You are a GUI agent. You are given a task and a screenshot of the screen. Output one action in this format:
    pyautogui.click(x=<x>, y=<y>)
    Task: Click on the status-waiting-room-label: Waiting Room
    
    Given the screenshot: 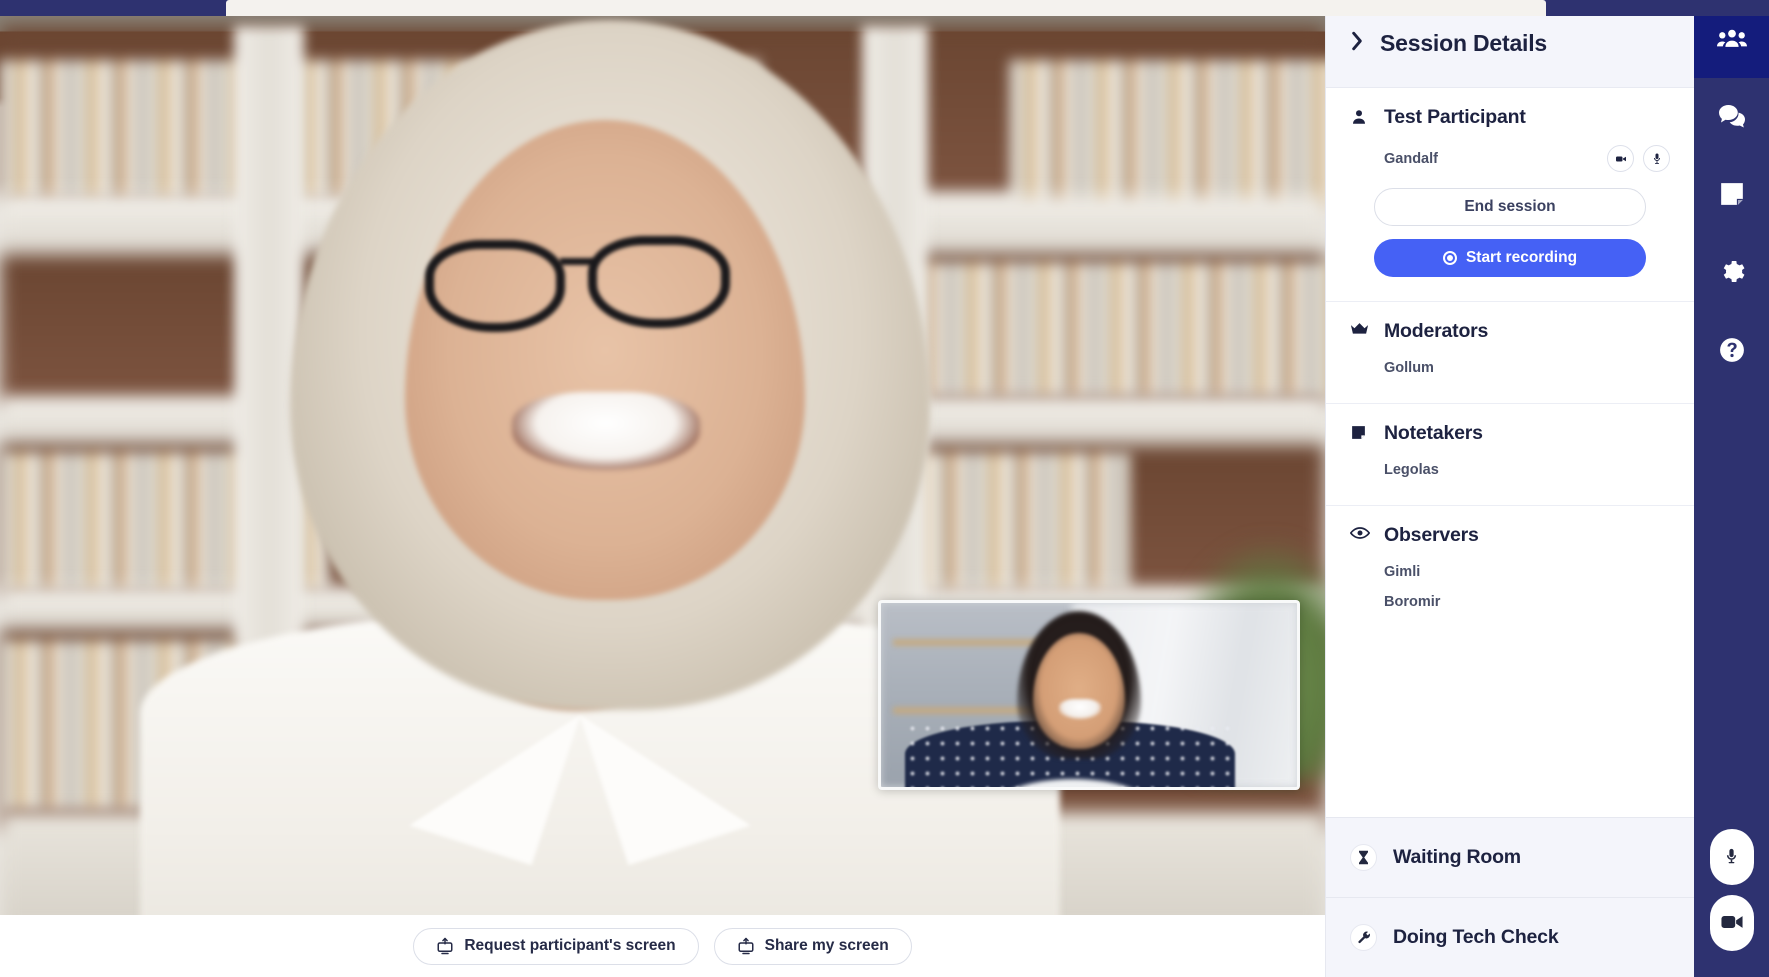 What is the action you would take?
    pyautogui.click(x=1457, y=857)
    